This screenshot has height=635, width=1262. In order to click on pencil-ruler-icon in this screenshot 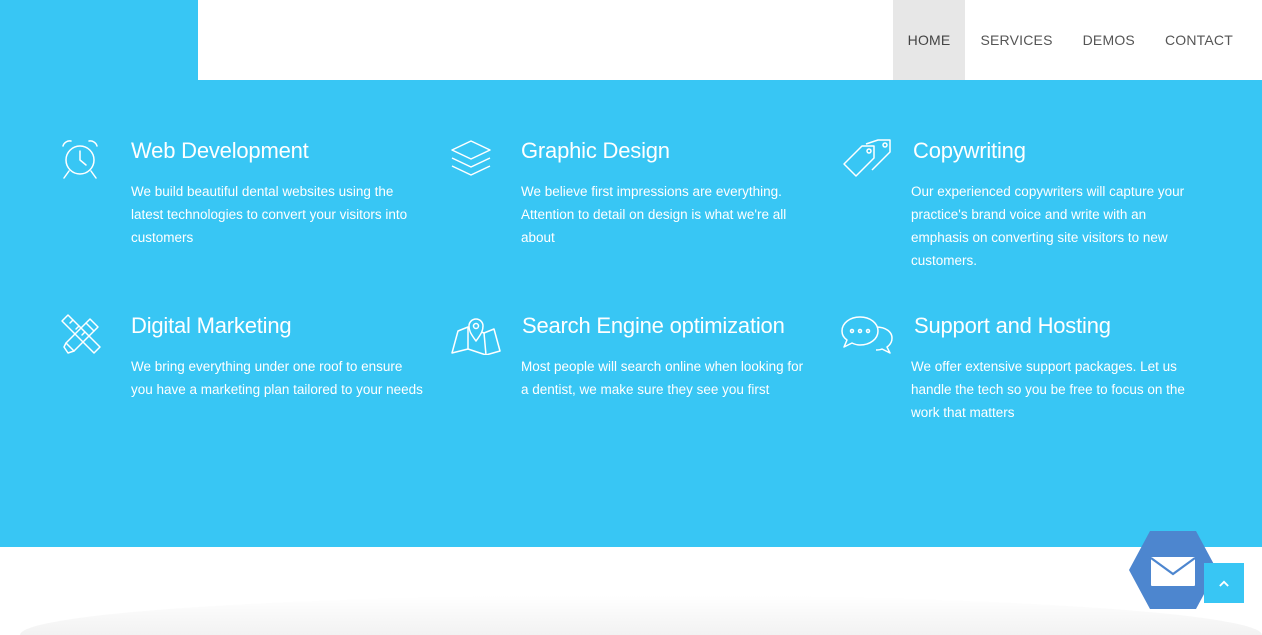, I will do `click(81, 334)`.